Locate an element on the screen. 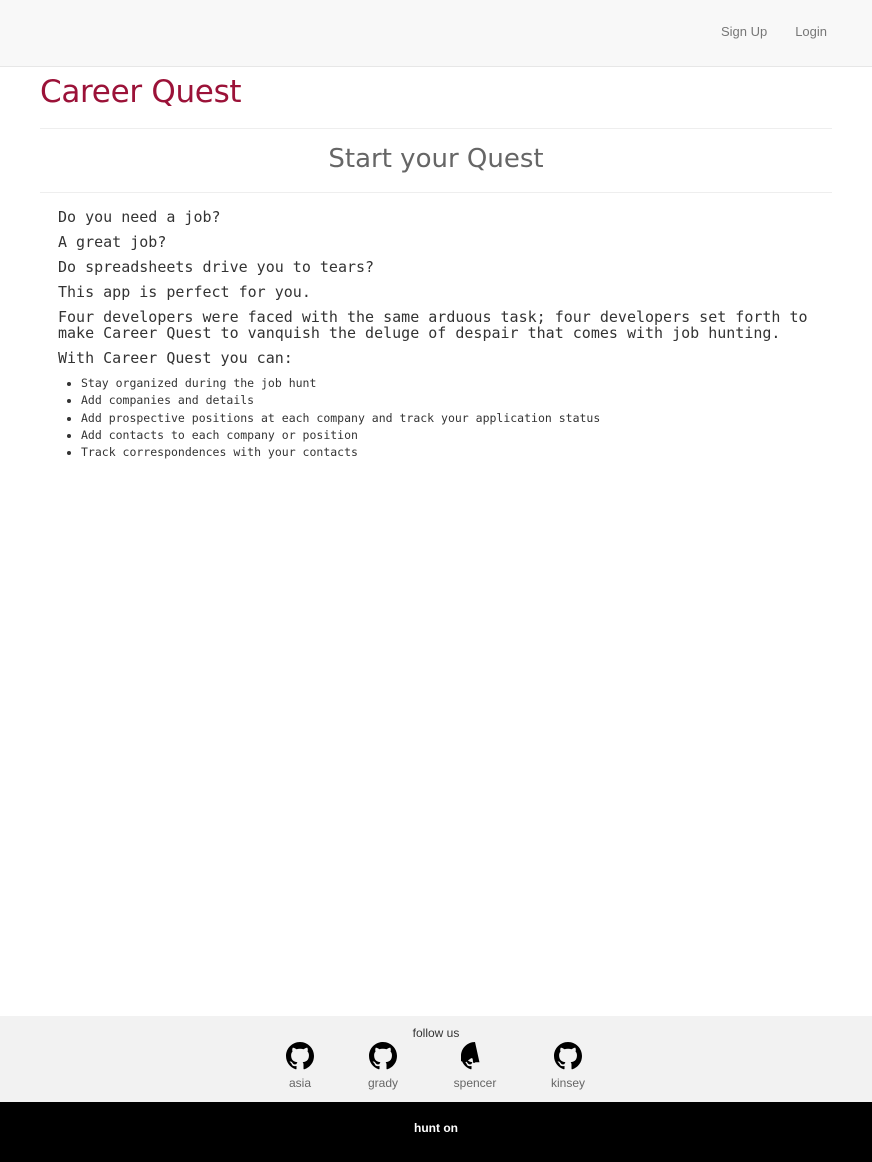  github-username: grady is located at coordinates (383, 1083).